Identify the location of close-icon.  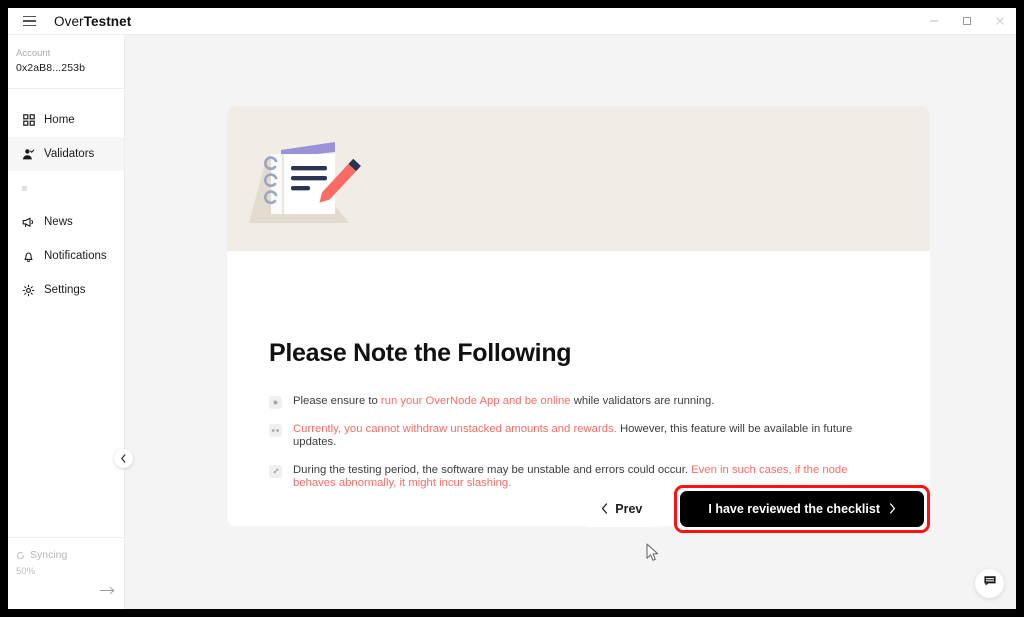
(999, 21).